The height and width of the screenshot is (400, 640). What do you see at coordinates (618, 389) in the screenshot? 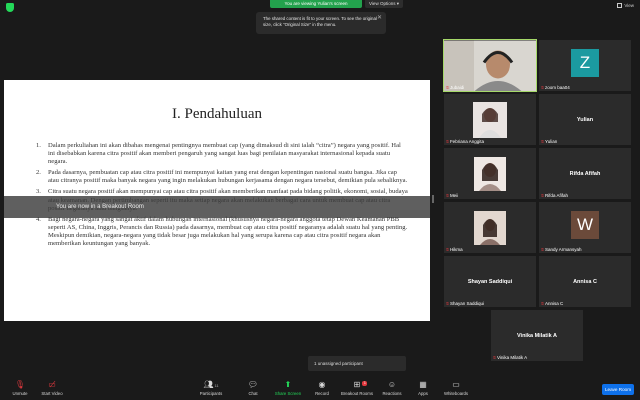
I see `leave-room-button: Leave Room` at bounding box center [618, 389].